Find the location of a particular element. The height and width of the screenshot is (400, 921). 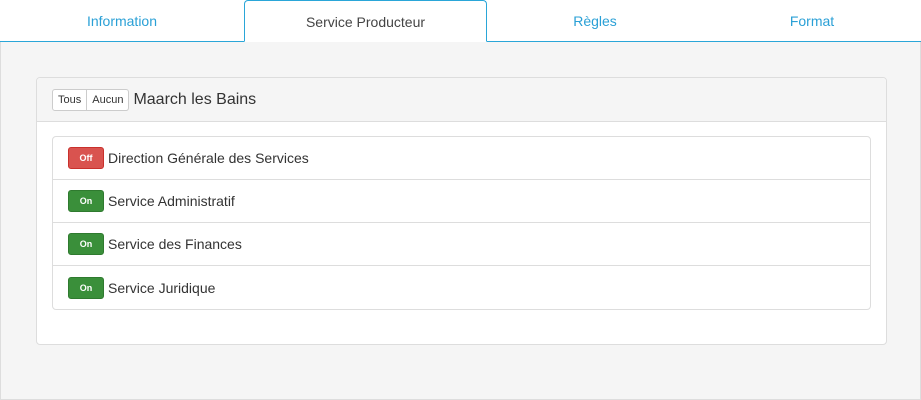

list-item: On Service des Finances is located at coordinates (461, 244).